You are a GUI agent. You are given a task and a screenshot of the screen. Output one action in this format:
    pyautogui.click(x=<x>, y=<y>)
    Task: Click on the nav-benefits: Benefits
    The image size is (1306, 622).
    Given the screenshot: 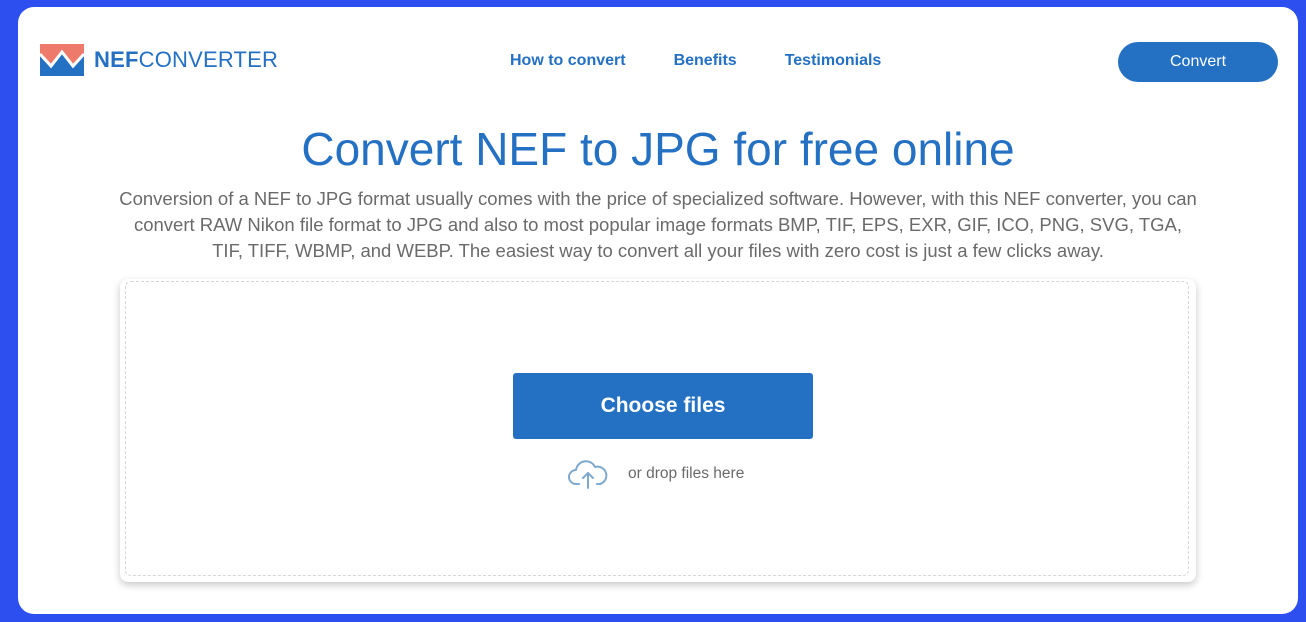 What is the action you would take?
    pyautogui.click(x=705, y=61)
    